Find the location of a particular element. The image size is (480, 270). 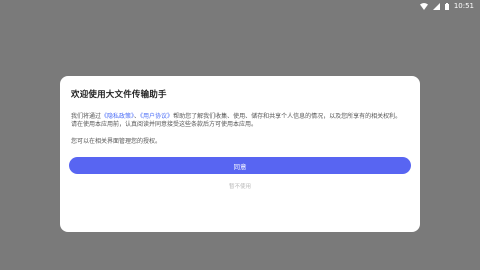

battery-icon is located at coordinates (446, 6).